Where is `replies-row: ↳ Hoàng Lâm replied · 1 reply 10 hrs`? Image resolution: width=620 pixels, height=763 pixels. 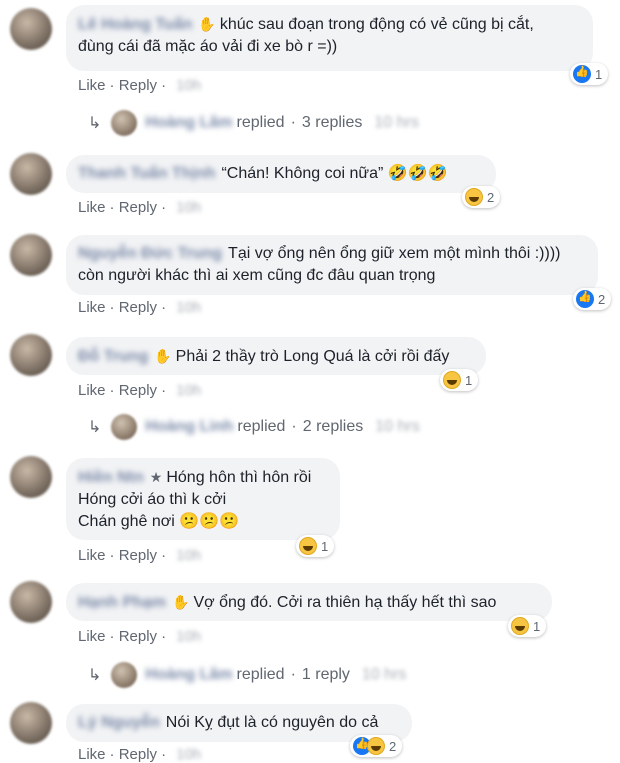
replies-row: ↳ Hoàng Lâm replied · 1 reply 10 hrs is located at coordinates (247, 675).